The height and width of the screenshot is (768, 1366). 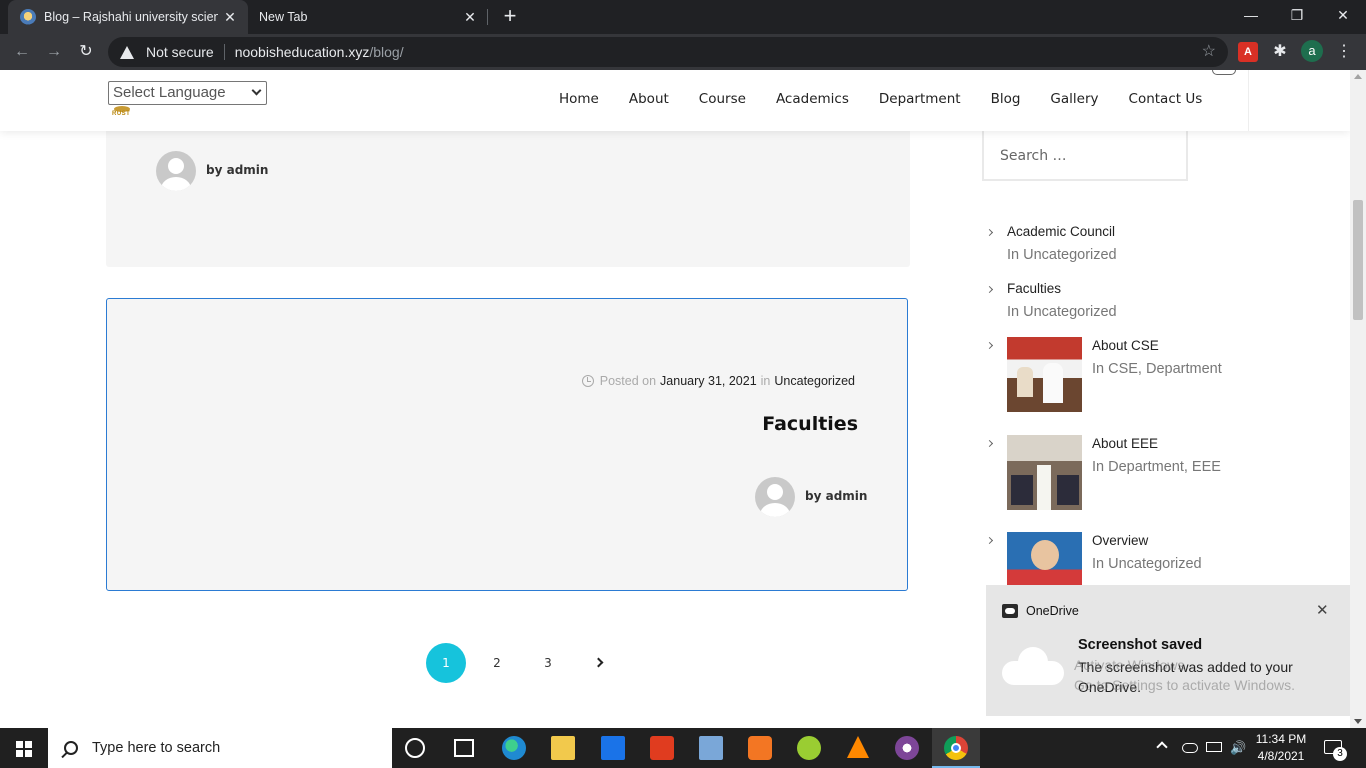 What do you see at coordinates (722, 99) in the screenshot?
I see `nav-course: Course` at bounding box center [722, 99].